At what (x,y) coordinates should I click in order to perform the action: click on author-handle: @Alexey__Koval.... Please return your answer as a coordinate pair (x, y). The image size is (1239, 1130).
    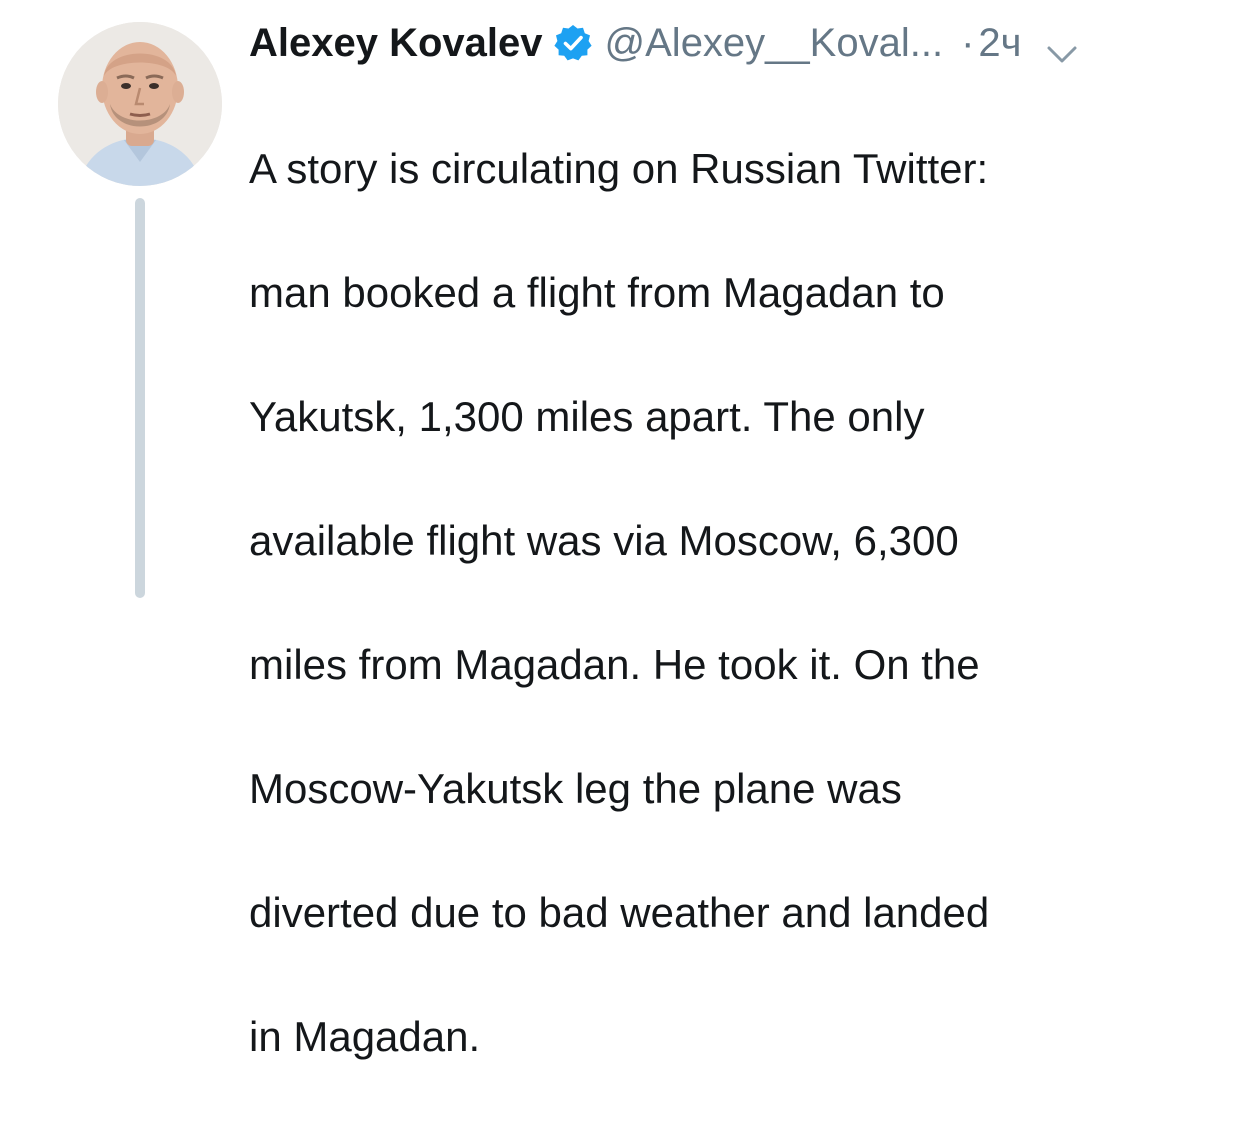
    Looking at the image, I should click on (774, 43).